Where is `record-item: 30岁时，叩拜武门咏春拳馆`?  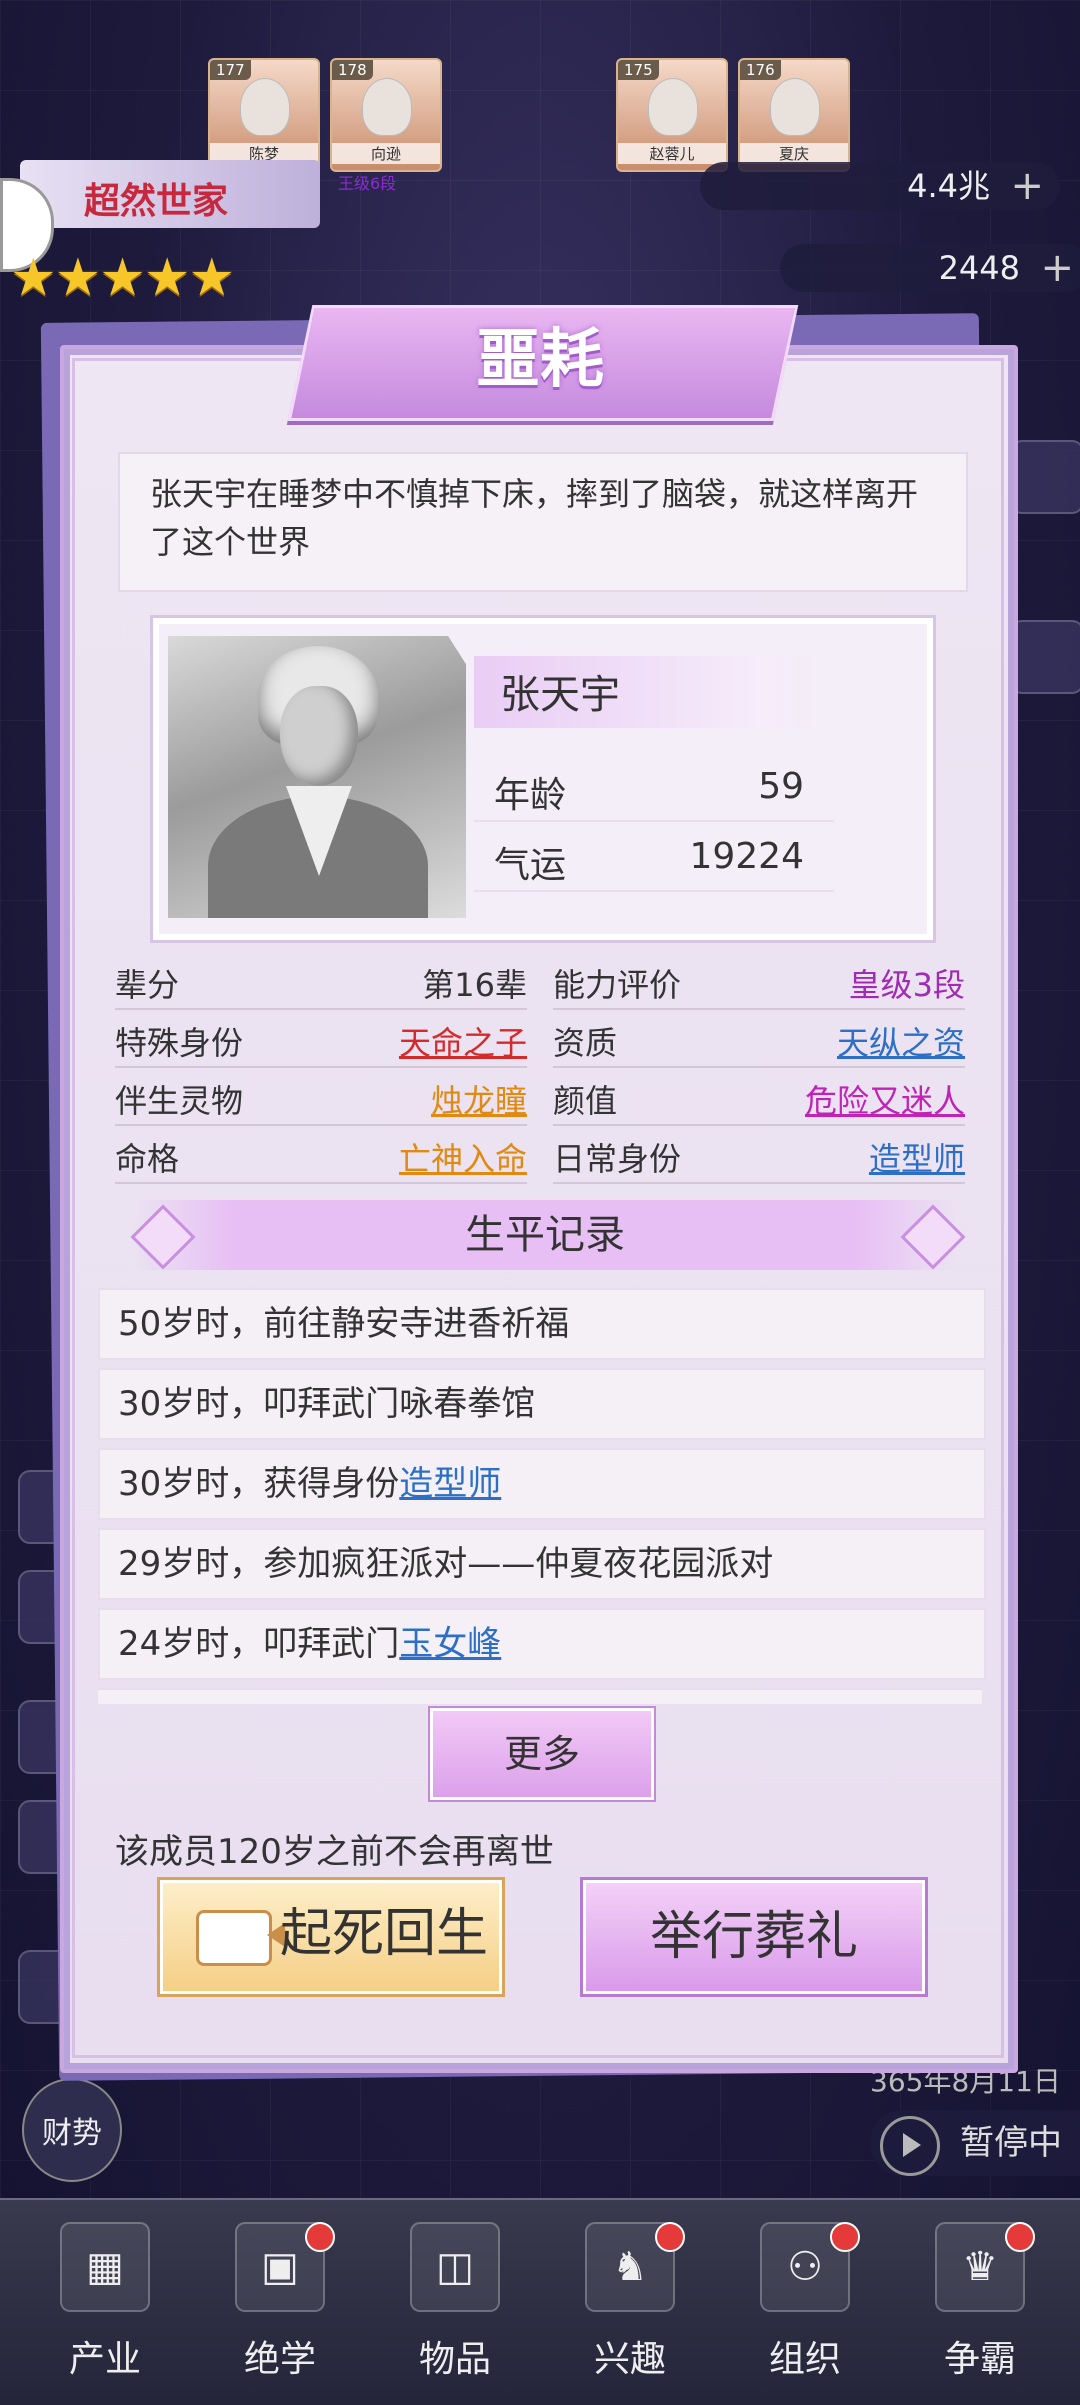 record-item: 30岁时，叩拜武门咏春拳馆 is located at coordinates (542, 1404).